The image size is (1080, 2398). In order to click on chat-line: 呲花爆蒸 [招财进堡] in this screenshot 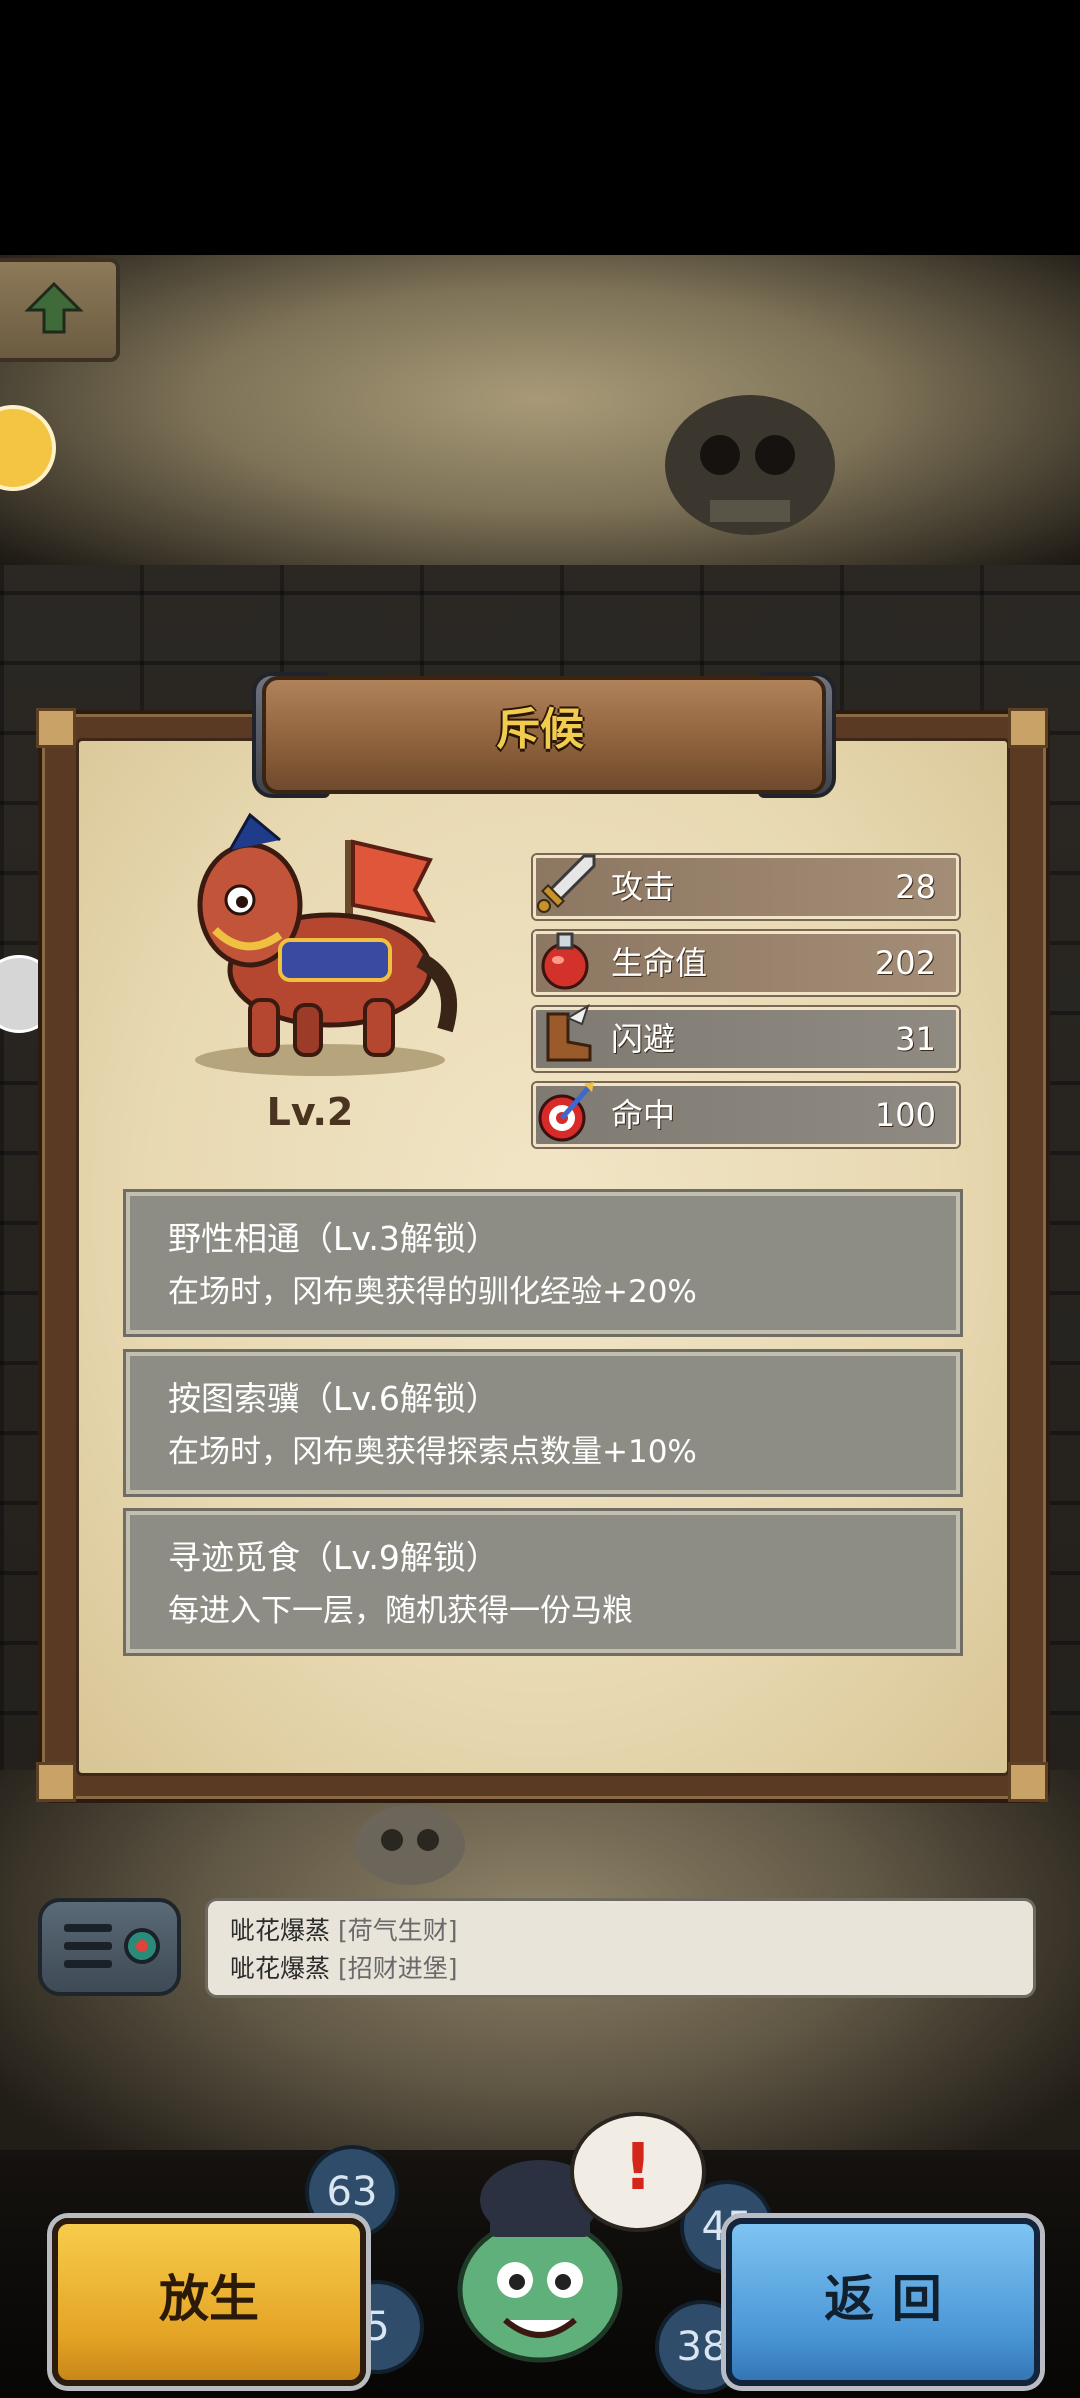, I will do `click(343, 1967)`.